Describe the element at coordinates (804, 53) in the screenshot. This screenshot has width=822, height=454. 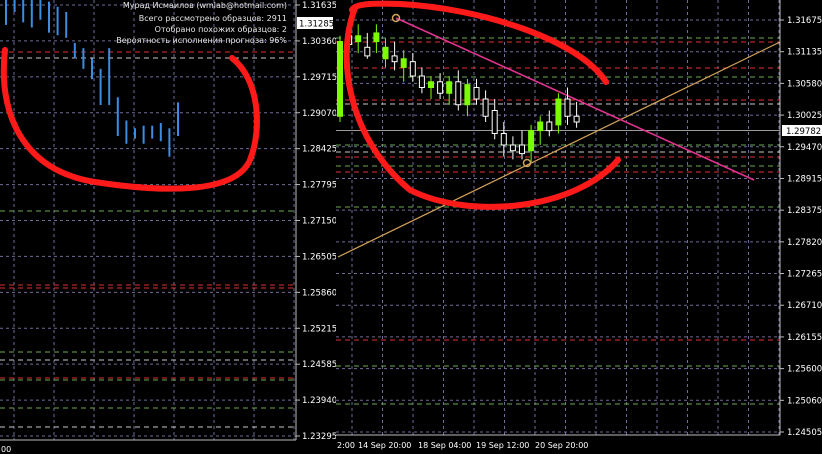
I see `right-price-tick-label: 1.31135` at that location.